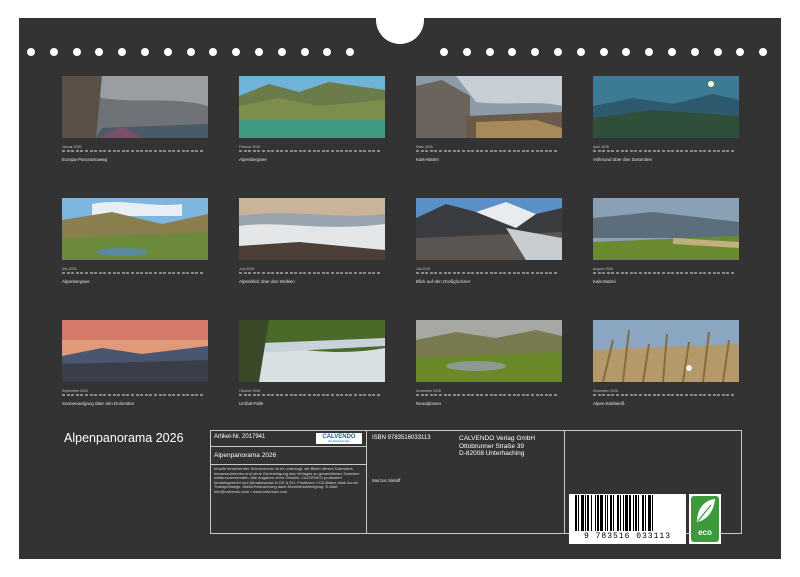  What do you see at coordinates (489, 363) in the screenshot?
I see `month-cell: November 2026 Neualplseen` at bounding box center [489, 363].